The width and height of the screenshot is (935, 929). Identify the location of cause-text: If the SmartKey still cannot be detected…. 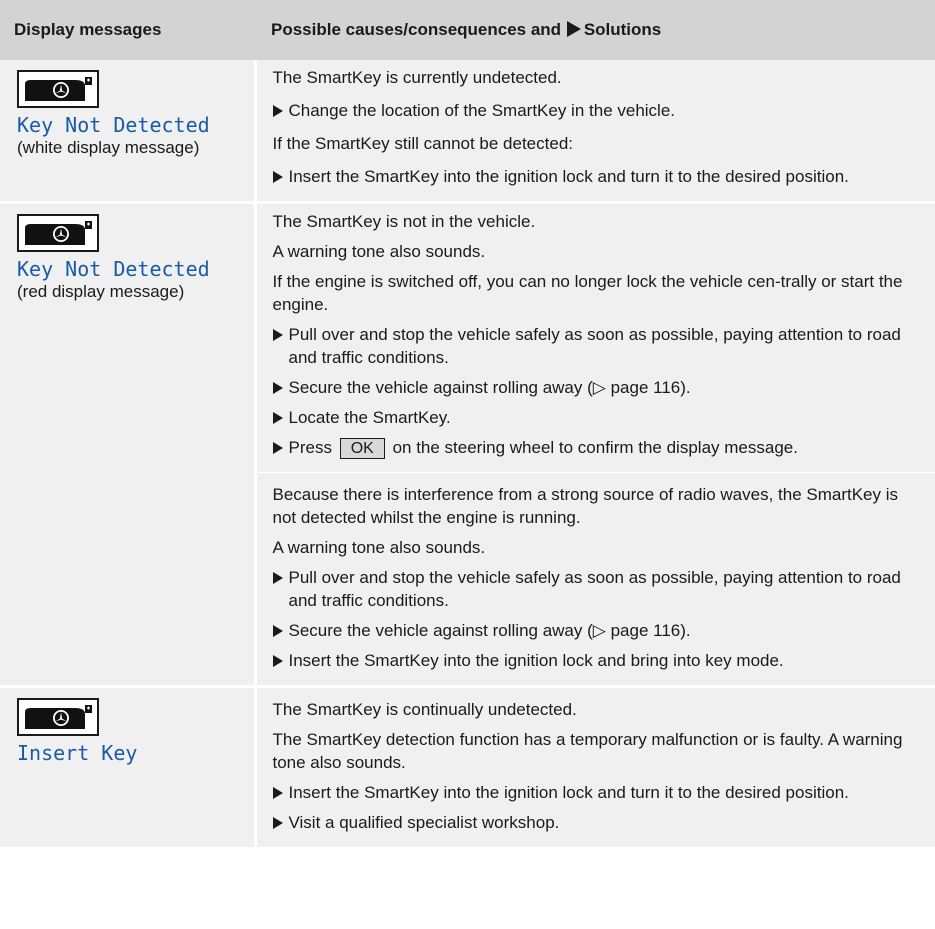
(423, 143).